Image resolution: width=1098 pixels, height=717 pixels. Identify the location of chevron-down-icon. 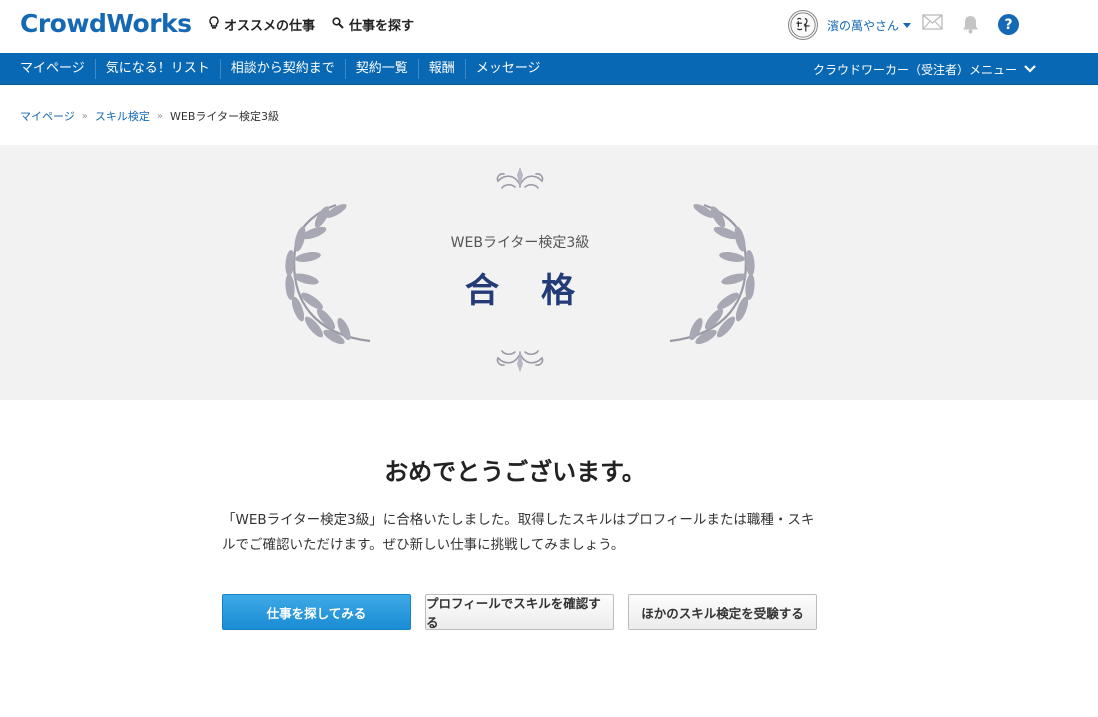
(1030, 69).